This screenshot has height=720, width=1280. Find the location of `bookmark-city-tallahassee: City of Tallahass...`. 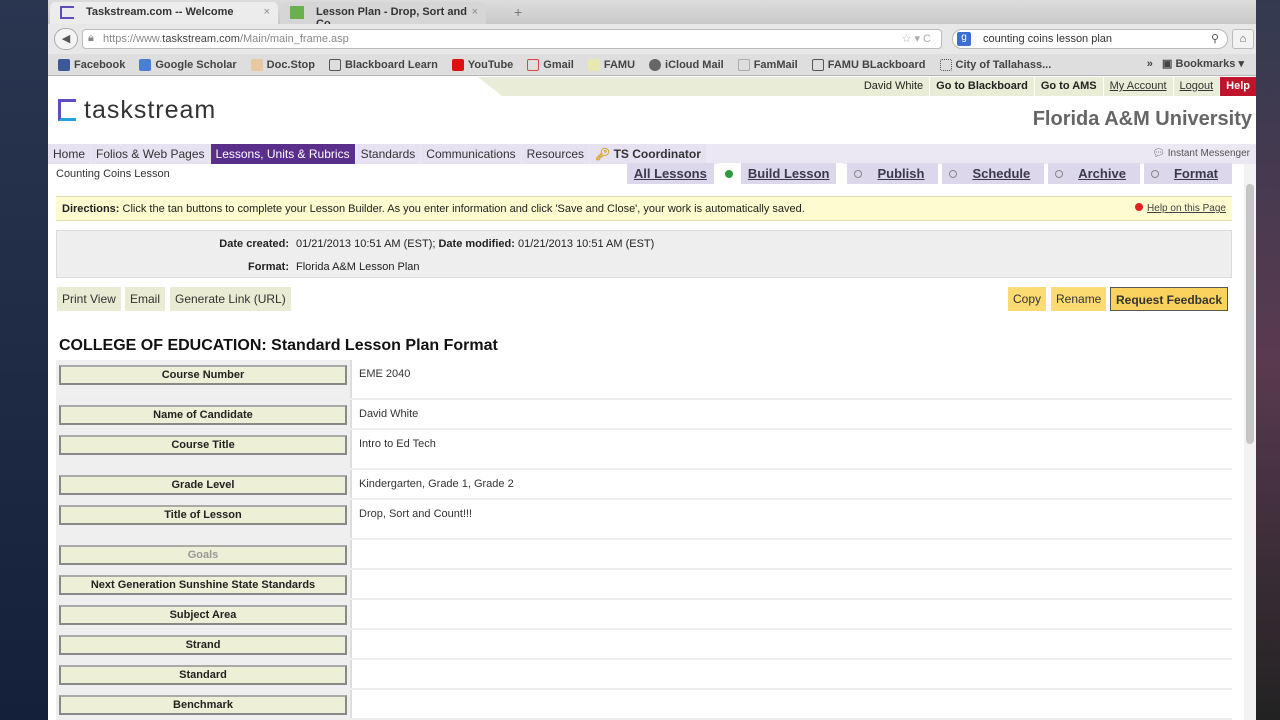

bookmark-city-tallahassee: City of Tallahass... is located at coordinates (995, 64).